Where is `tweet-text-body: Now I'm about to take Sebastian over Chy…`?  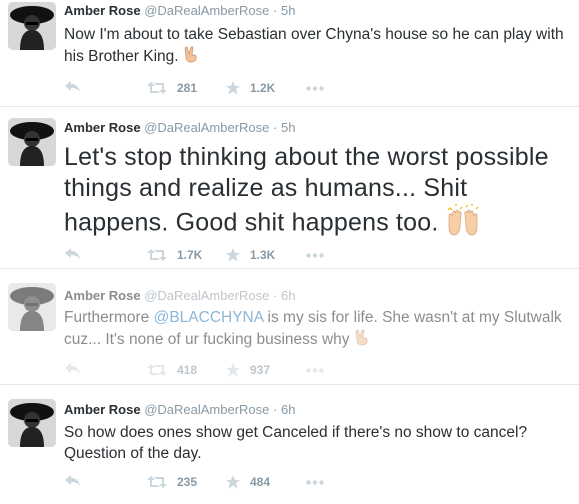
tweet-text-body: Now I'm about to take Sebastian over Chy… is located at coordinates (314, 46).